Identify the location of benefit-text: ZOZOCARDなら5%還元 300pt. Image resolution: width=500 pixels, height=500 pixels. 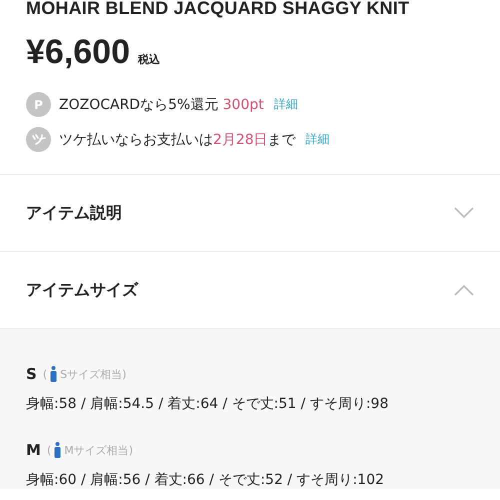
(161, 105).